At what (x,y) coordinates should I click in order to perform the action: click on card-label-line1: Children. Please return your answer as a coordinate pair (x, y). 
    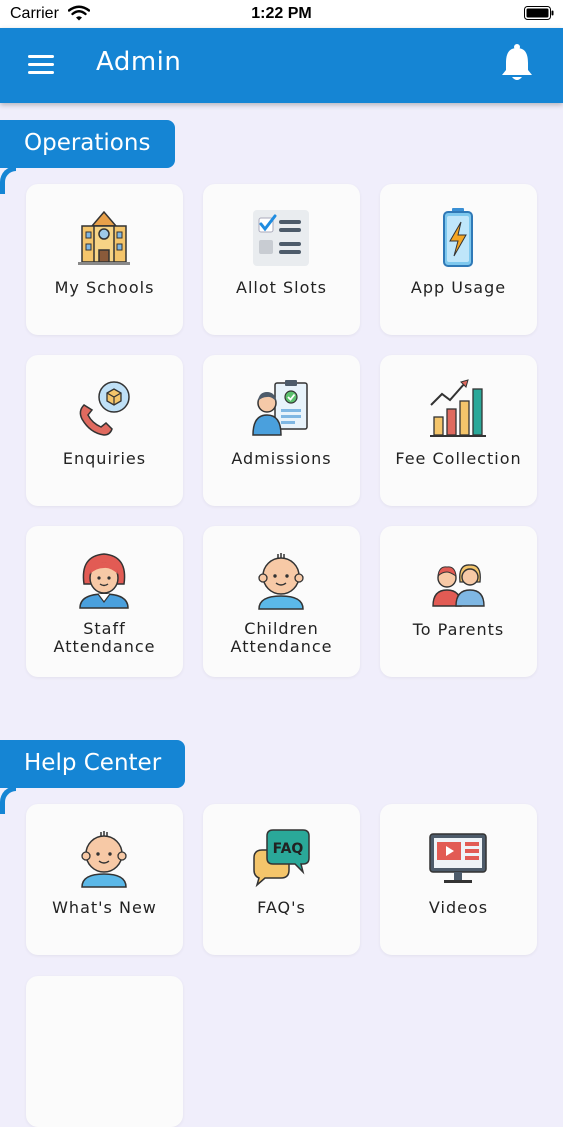
    Looking at the image, I should click on (281, 628).